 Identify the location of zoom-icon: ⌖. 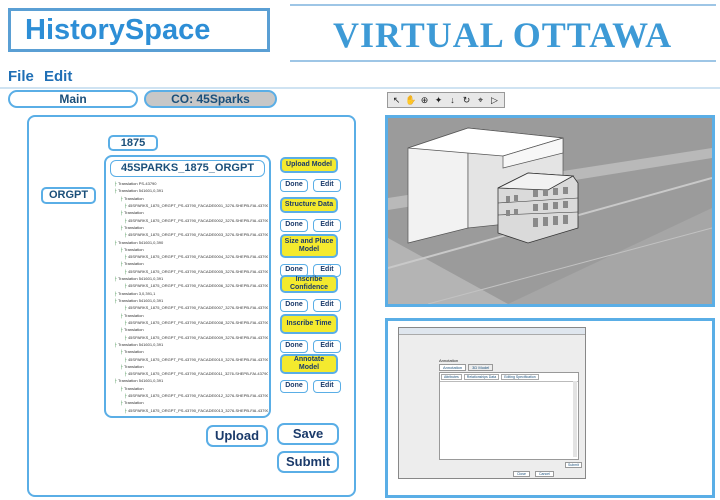
(480, 100).